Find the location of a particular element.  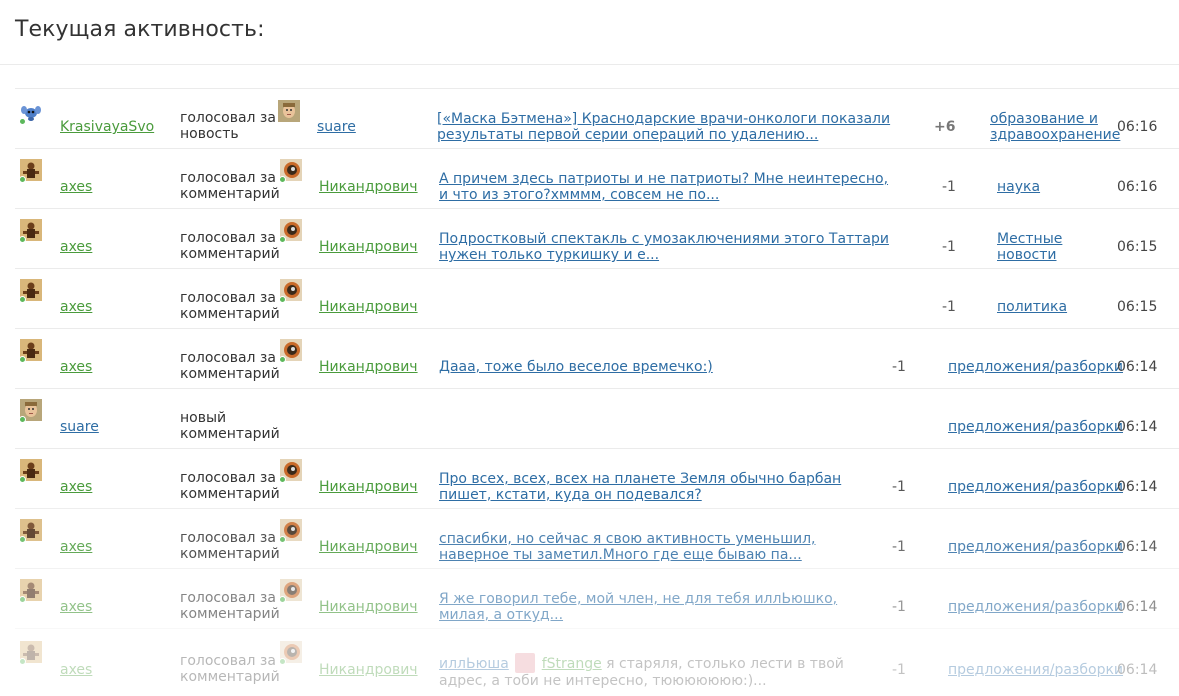

category-link: образование и здравоохранение is located at coordinates (1055, 127).